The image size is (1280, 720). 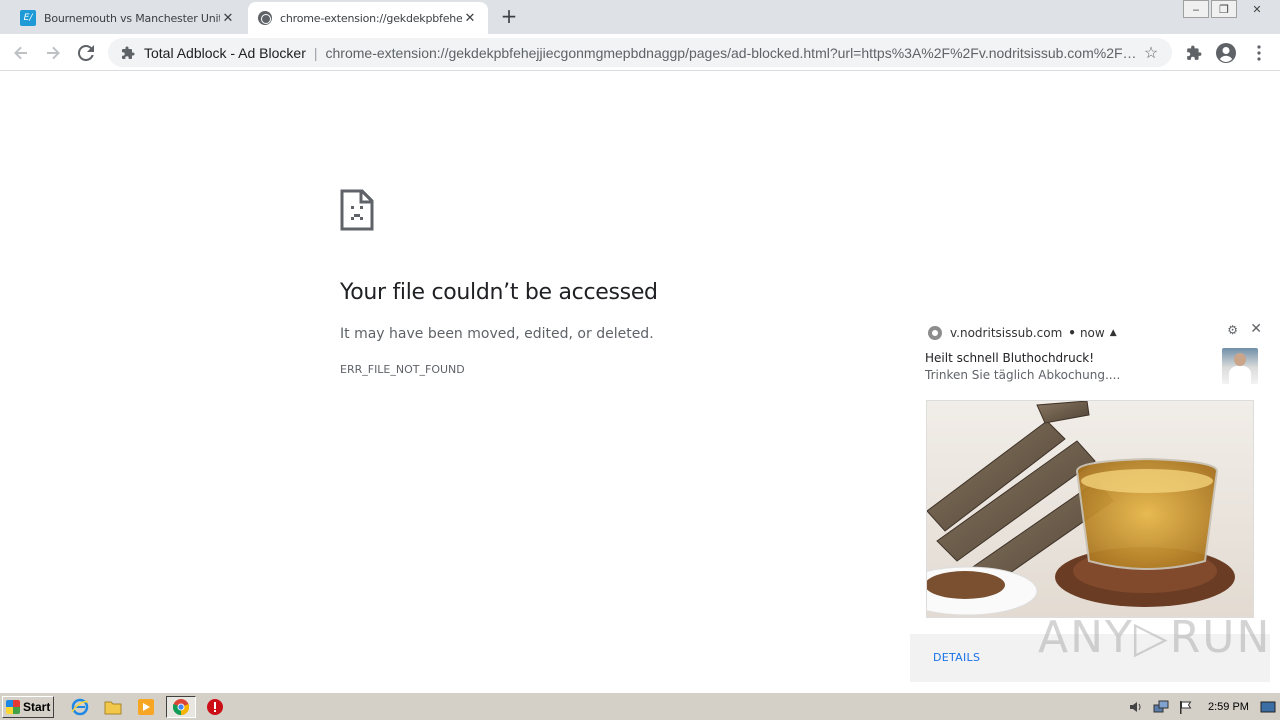 What do you see at coordinates (1161, 707) in the screenshot?
I see `network-icon` at bounding box center [1161, 707].